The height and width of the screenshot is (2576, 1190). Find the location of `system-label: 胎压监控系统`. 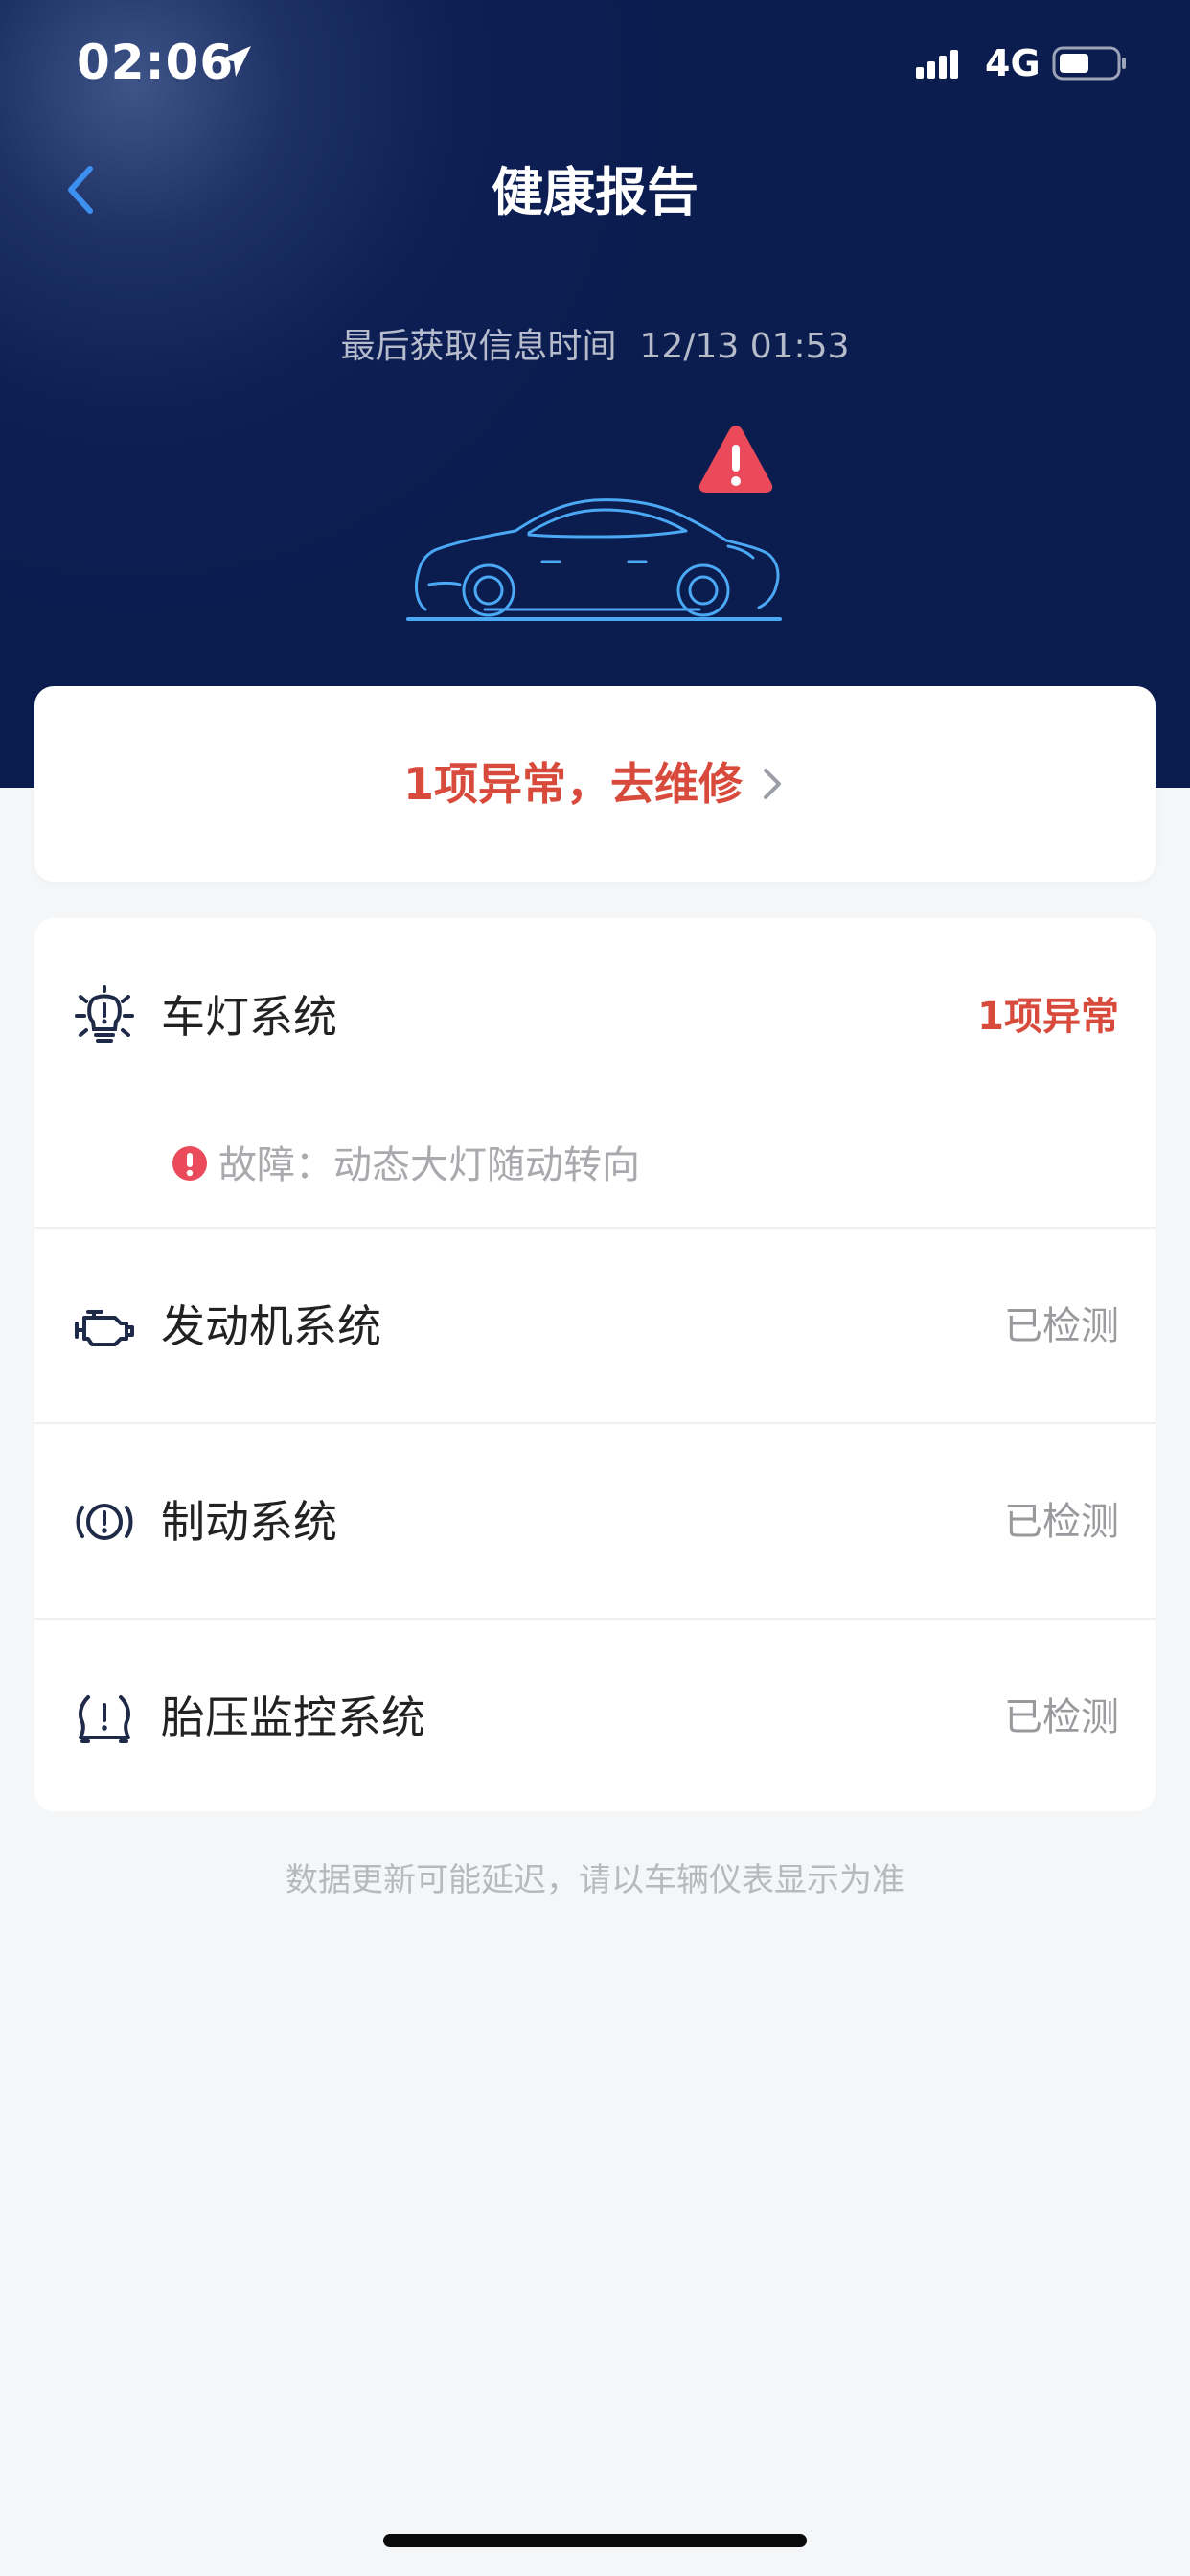

system-label: 胎压监控系统 is located at coordinates (293, 1717).